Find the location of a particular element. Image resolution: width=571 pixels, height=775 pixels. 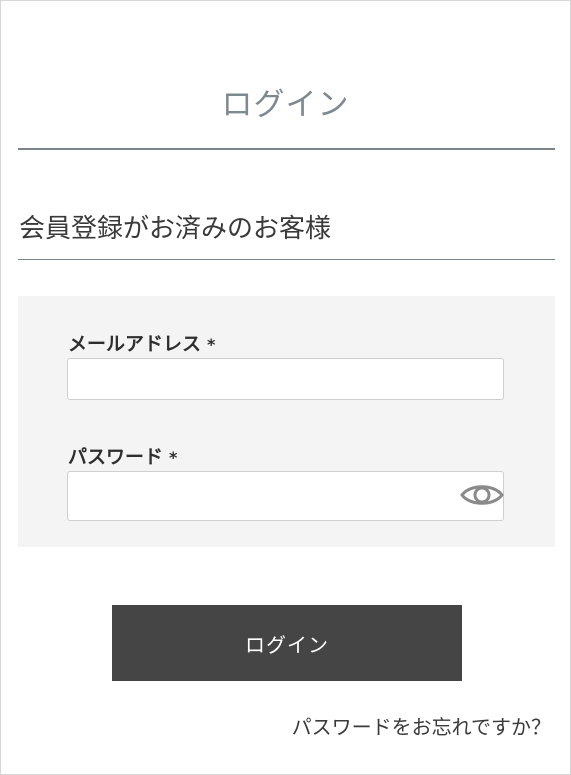

show-password-toggle is located at coordinates (482, 495).